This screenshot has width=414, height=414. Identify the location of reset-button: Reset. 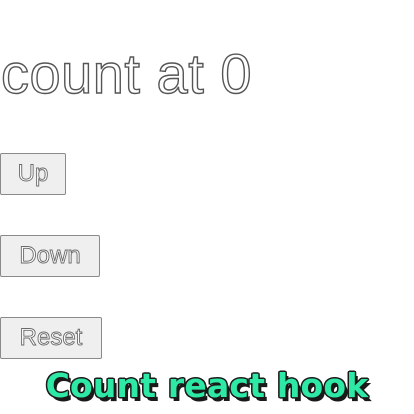
(51, 338).